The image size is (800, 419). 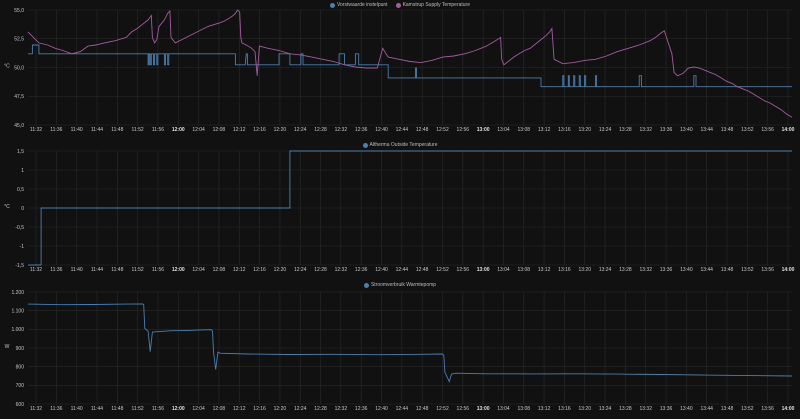 What do you see at coordinates (22, 247) in the screenshot?
I see `y-tick-label: -1` at bounding box center [22, 247].